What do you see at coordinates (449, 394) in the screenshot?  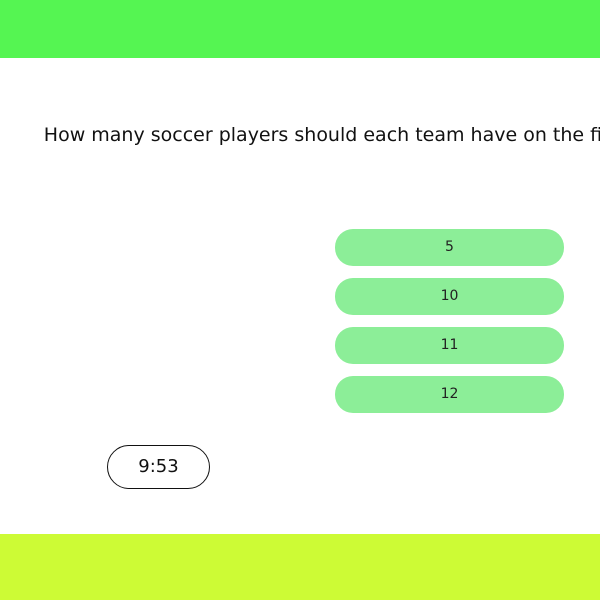 I see `answer-option-12: 12` at bounding box center [449, 394].